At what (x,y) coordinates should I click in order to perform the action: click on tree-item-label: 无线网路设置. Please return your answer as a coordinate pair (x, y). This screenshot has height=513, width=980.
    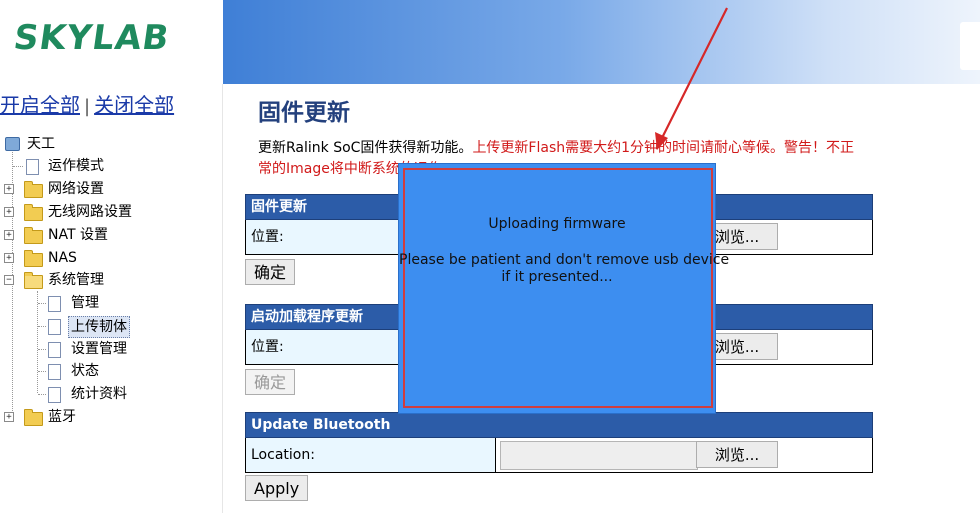
    Looking at the image, I should click on (90, 212).